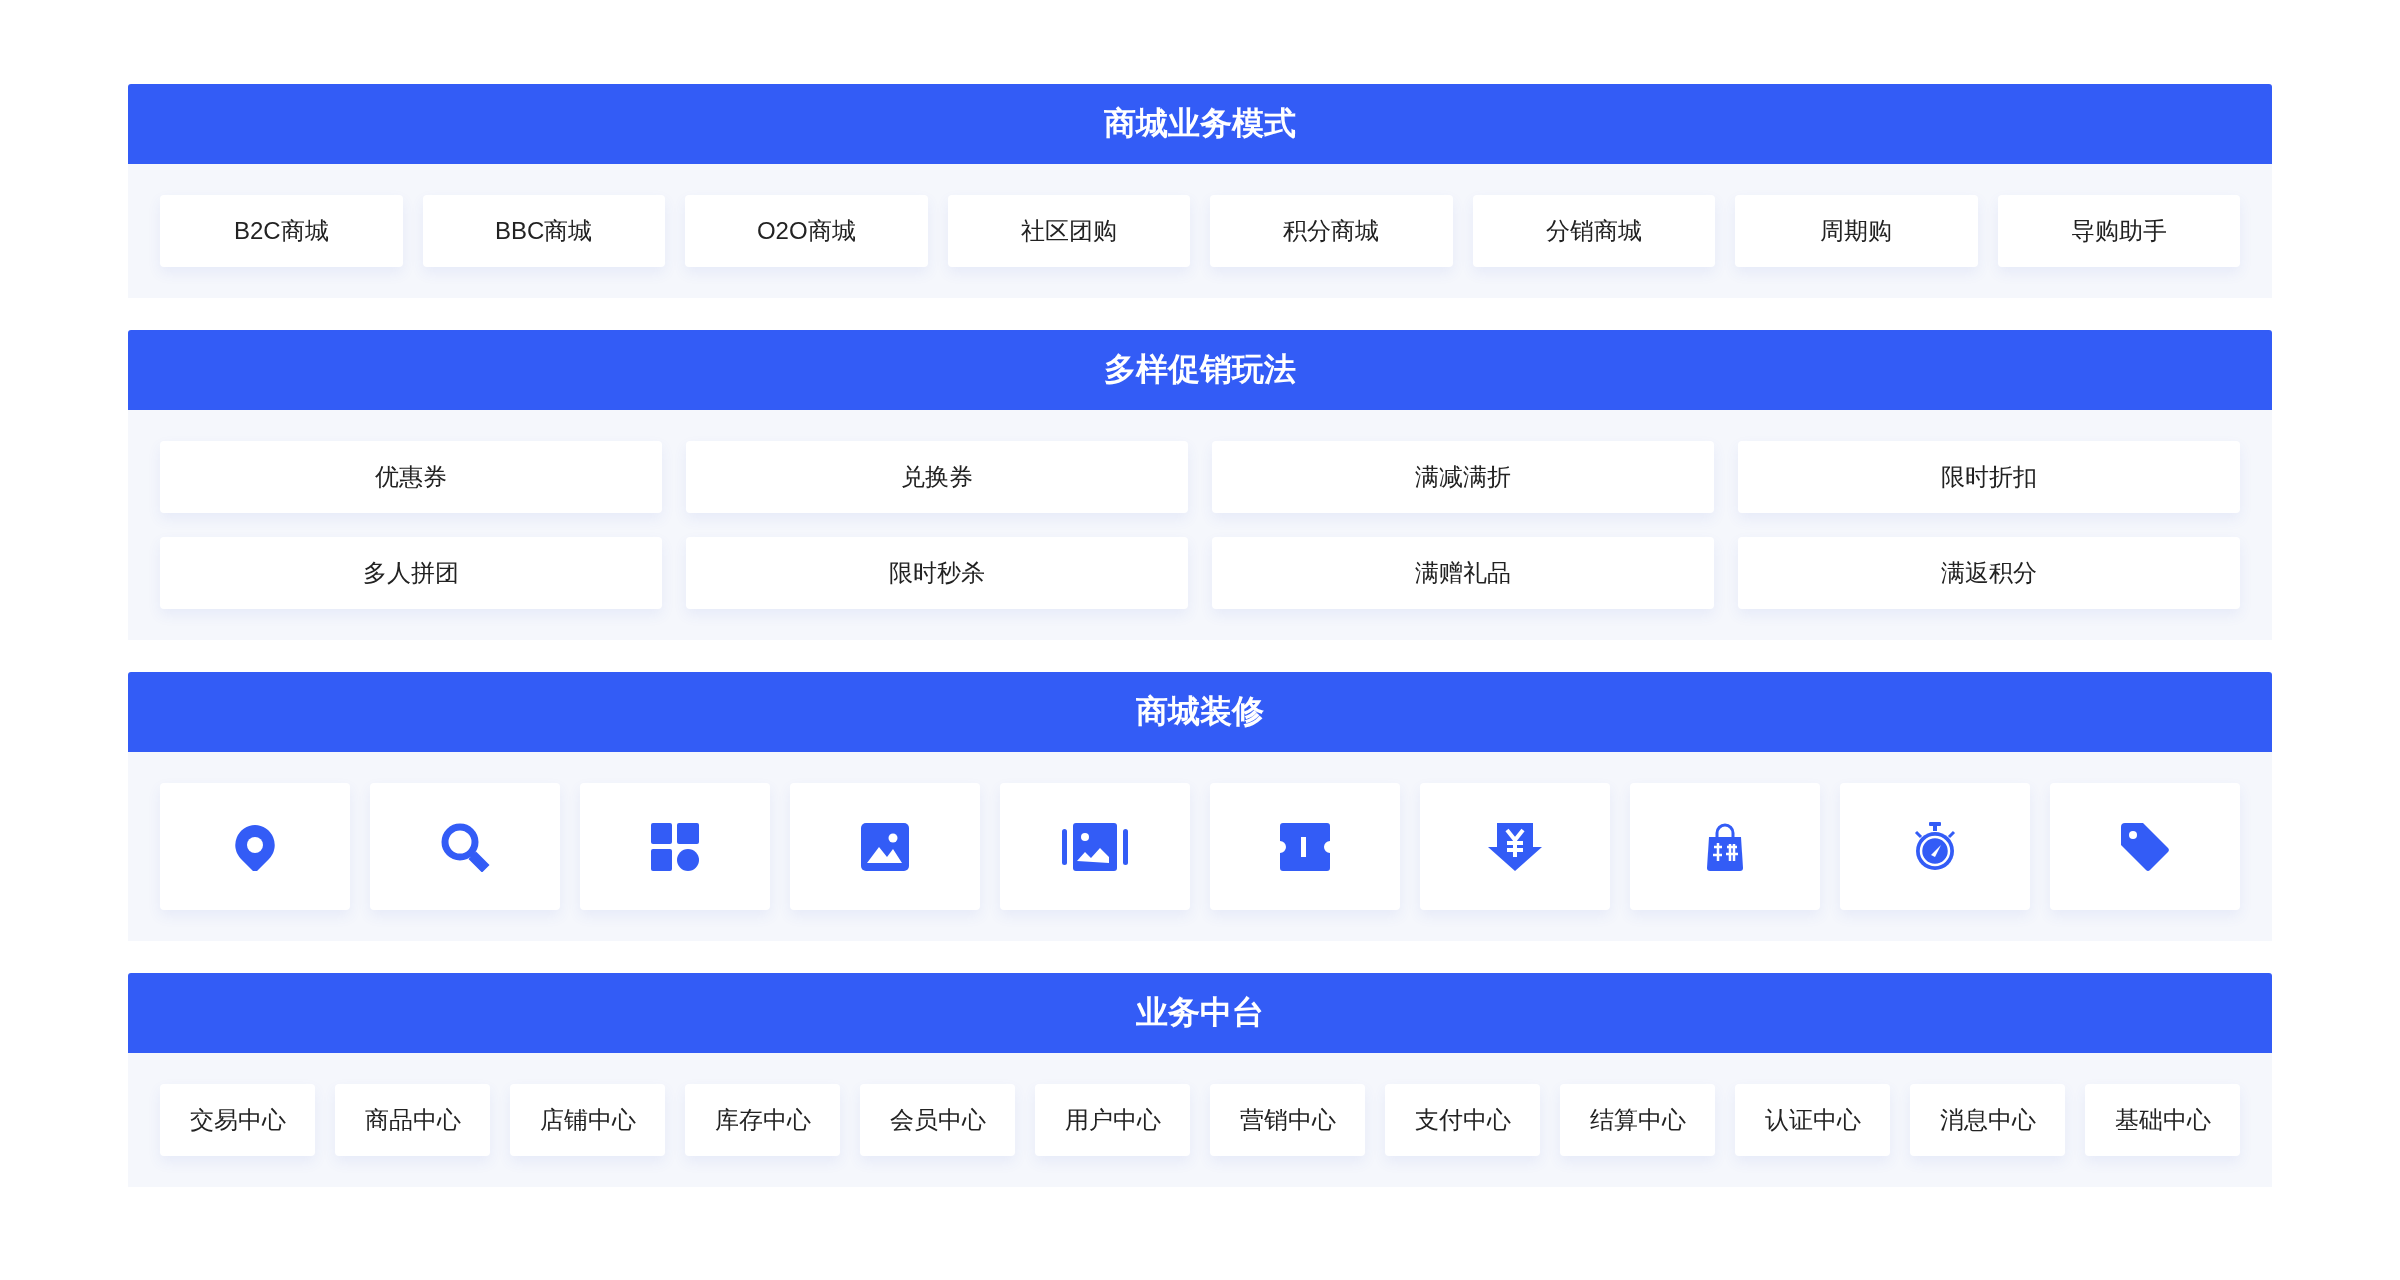  What do you see at coordinates (1200, 124) in the screenshot?
I see `section-header: 商城业务模式` at bounding box center [1200, 124].